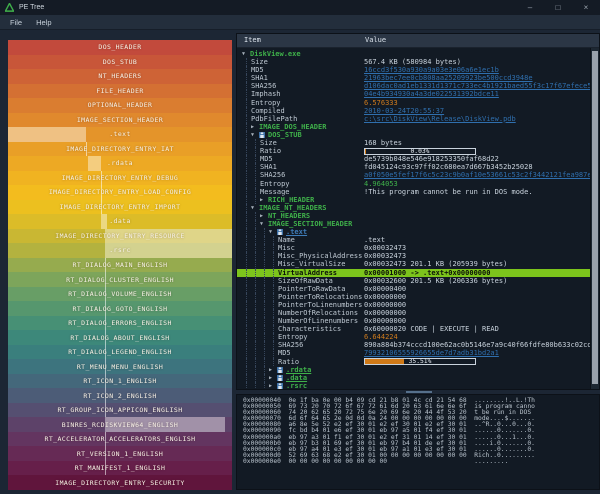 The height and width of the screenshot is (494, 600). I want to click on map-row: IMAGE_DIRECTORY_ENTRY_DEBUG, so click(120, 178).